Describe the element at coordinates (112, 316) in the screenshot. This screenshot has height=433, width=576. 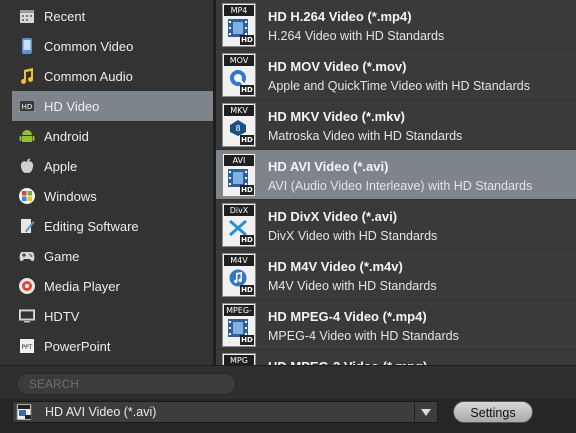
I see `category-item: HDTV` at that location.